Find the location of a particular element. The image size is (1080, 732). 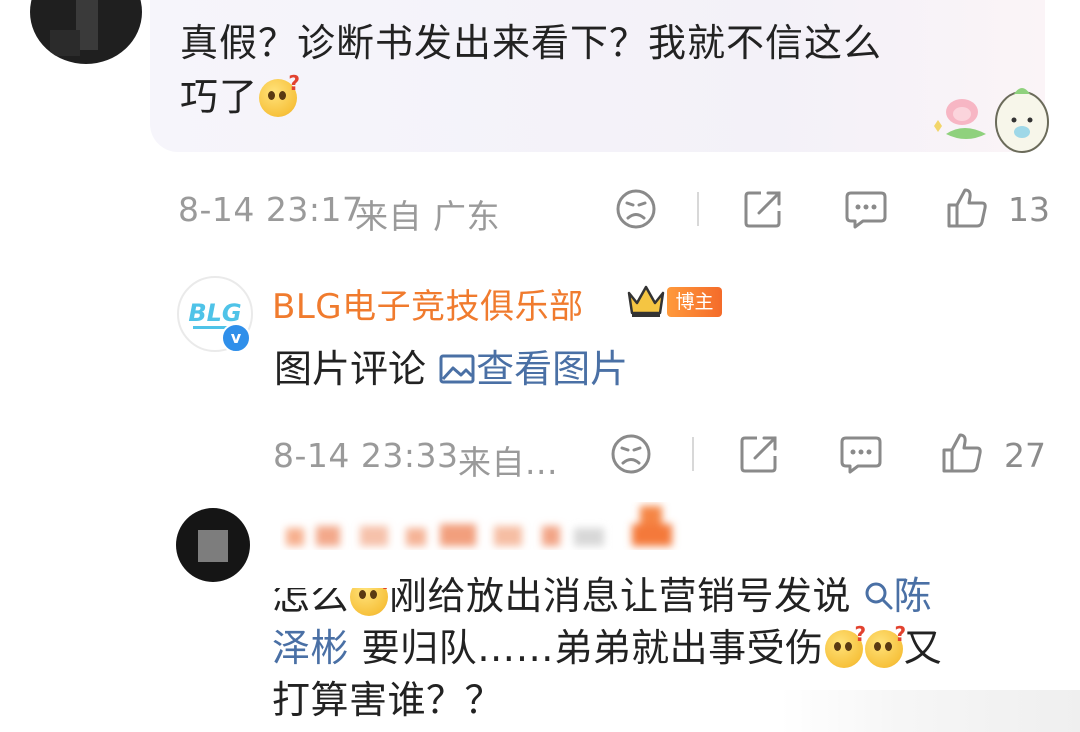

crown-icon is located at coordinates (646, 301).